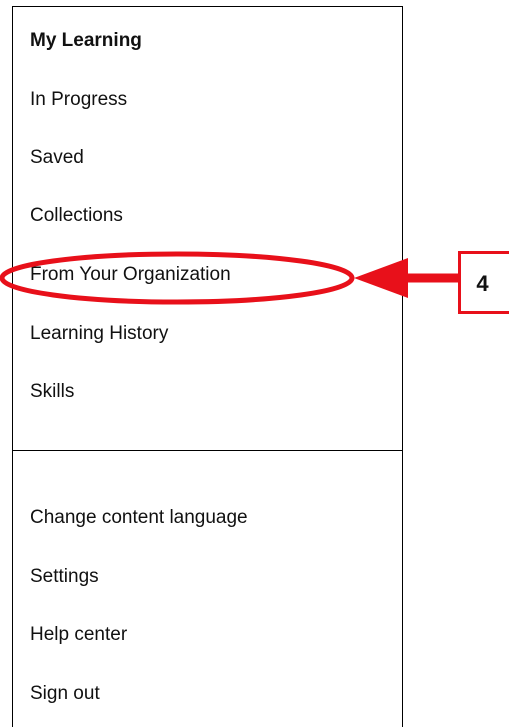  What do you see at coordinates (64, 577) in the screenshot?
I see `menu-item-settings: Settings` at bounding box center [64, 577].